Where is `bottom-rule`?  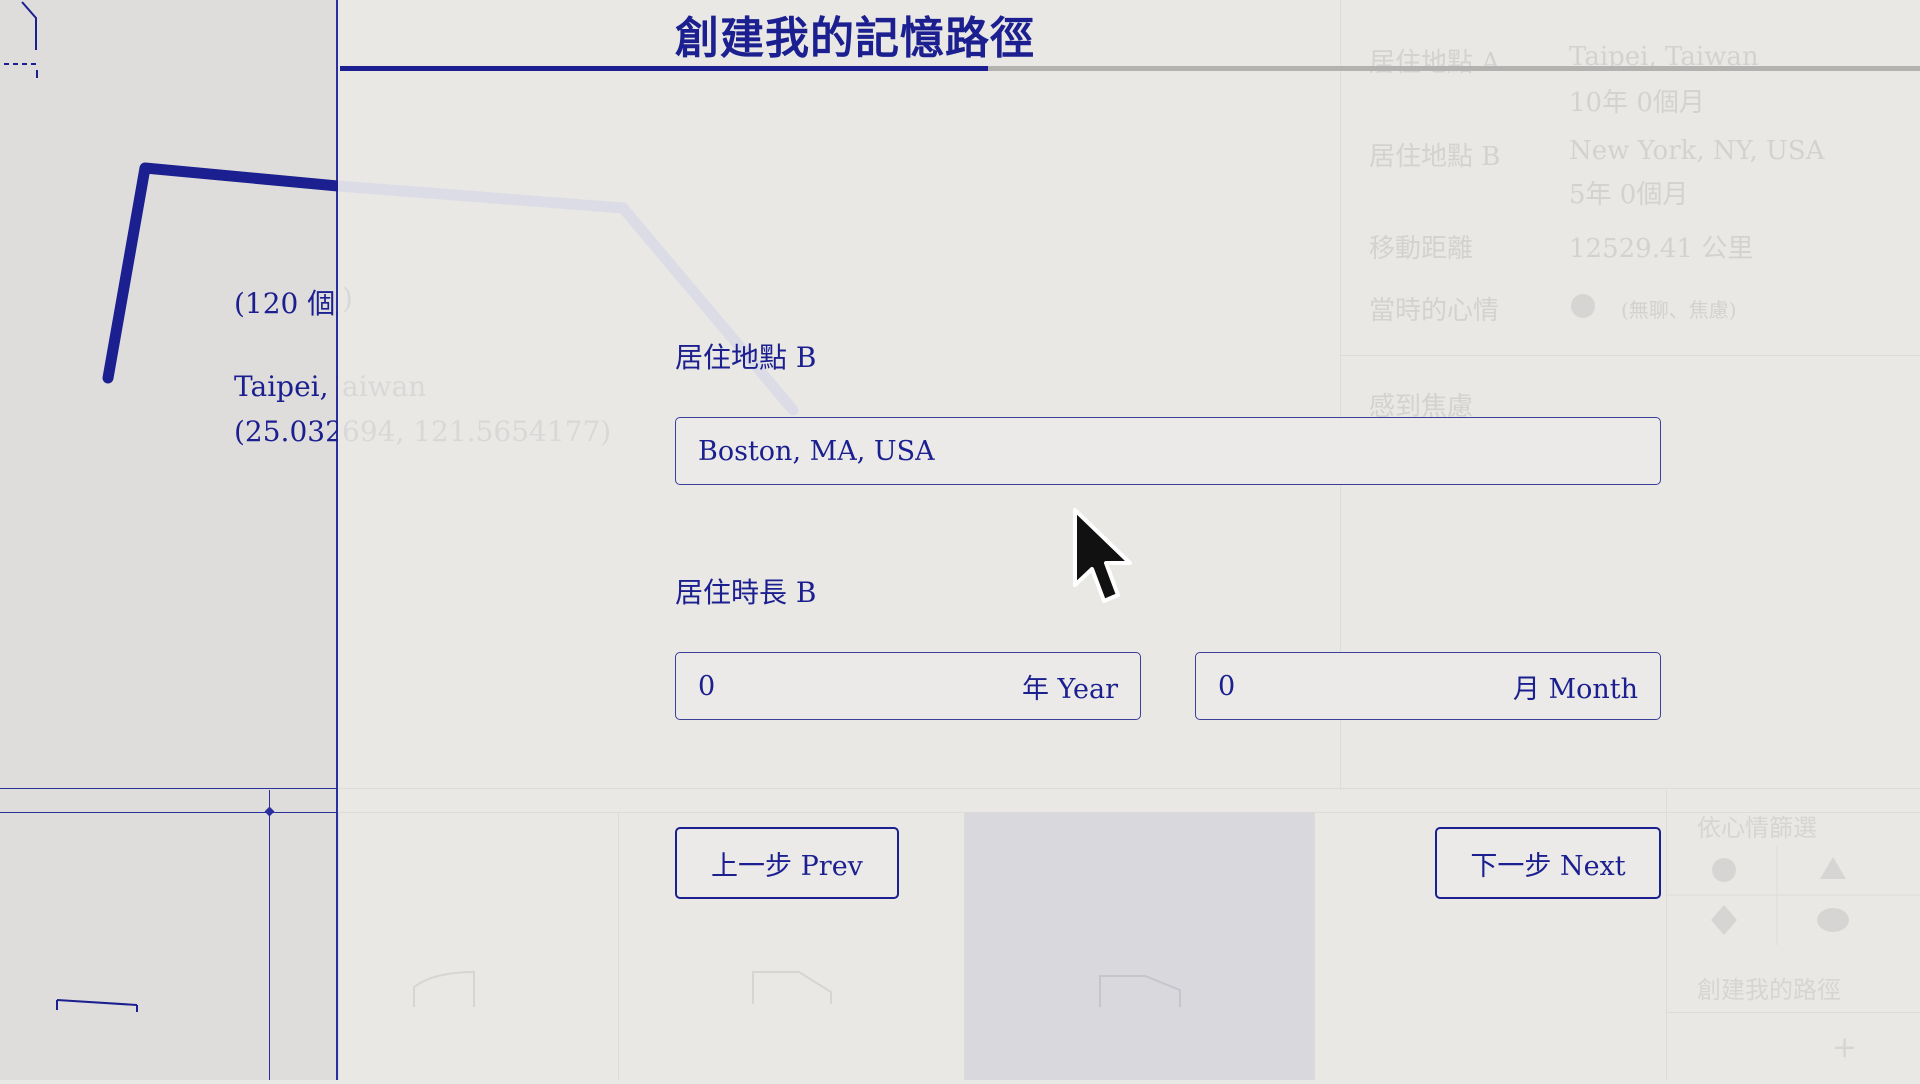
bottom-rule is located at coordinates (1129, 788).